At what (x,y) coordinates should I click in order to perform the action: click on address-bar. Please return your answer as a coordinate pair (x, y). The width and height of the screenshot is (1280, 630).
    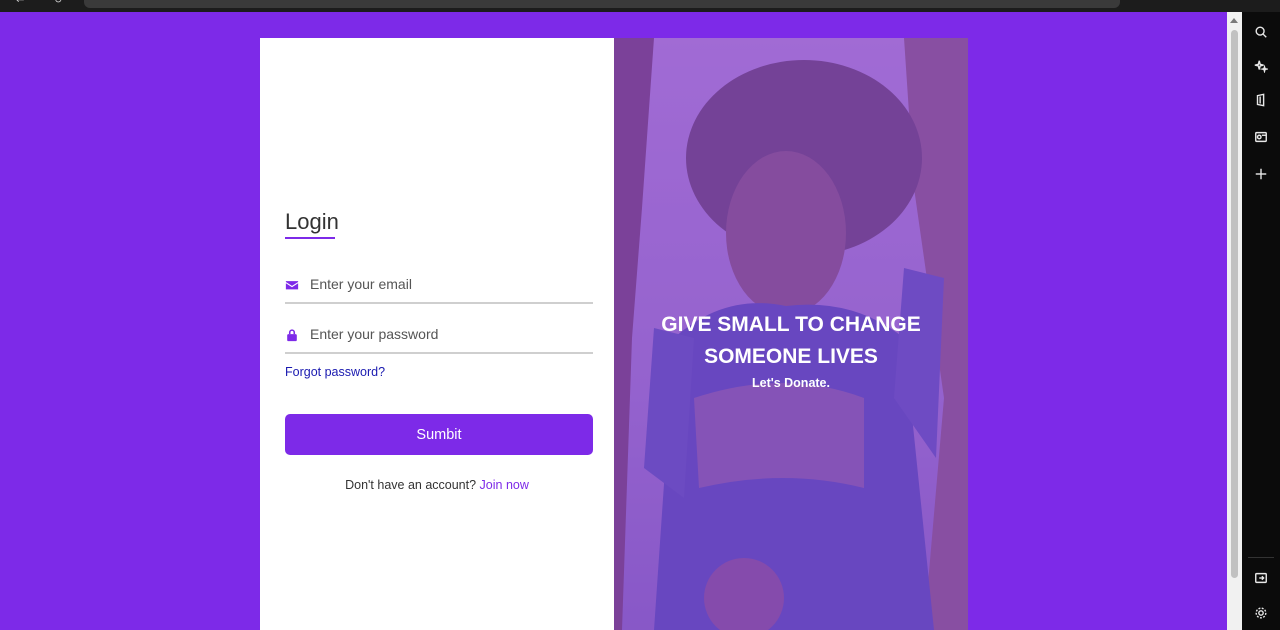
    Looking at the image, I should click on (602, 4).